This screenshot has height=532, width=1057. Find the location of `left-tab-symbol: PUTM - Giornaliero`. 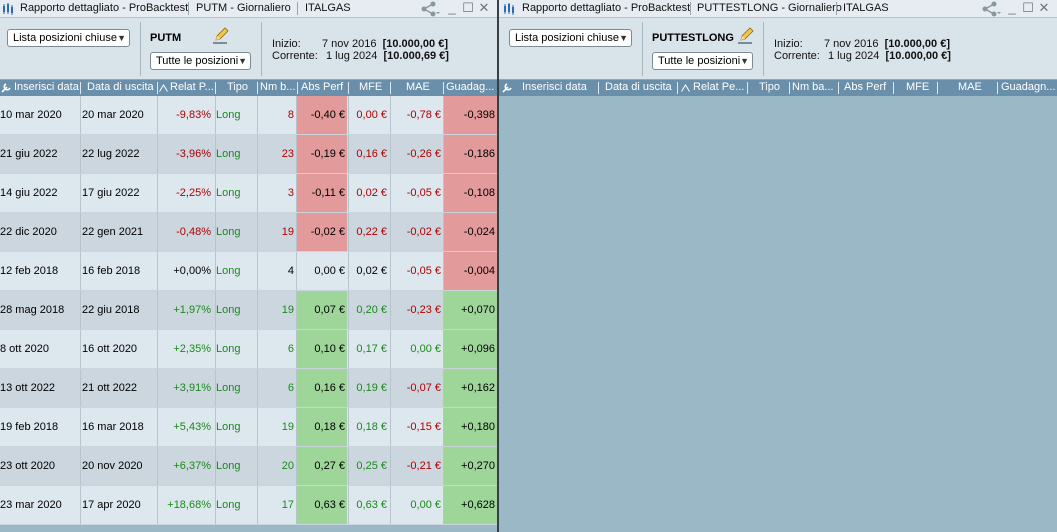

left-tab-symbol: PUTM - Giornaliero is located at coordinates (243, 9).